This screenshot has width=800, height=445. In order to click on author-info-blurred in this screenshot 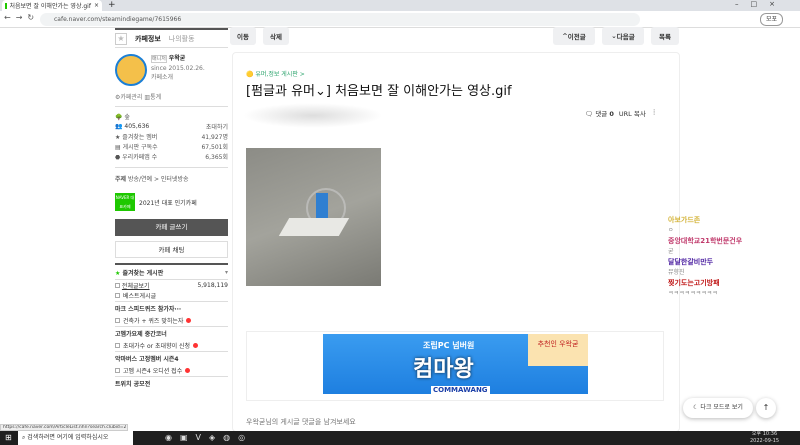, I will do `click(313, 115)`.